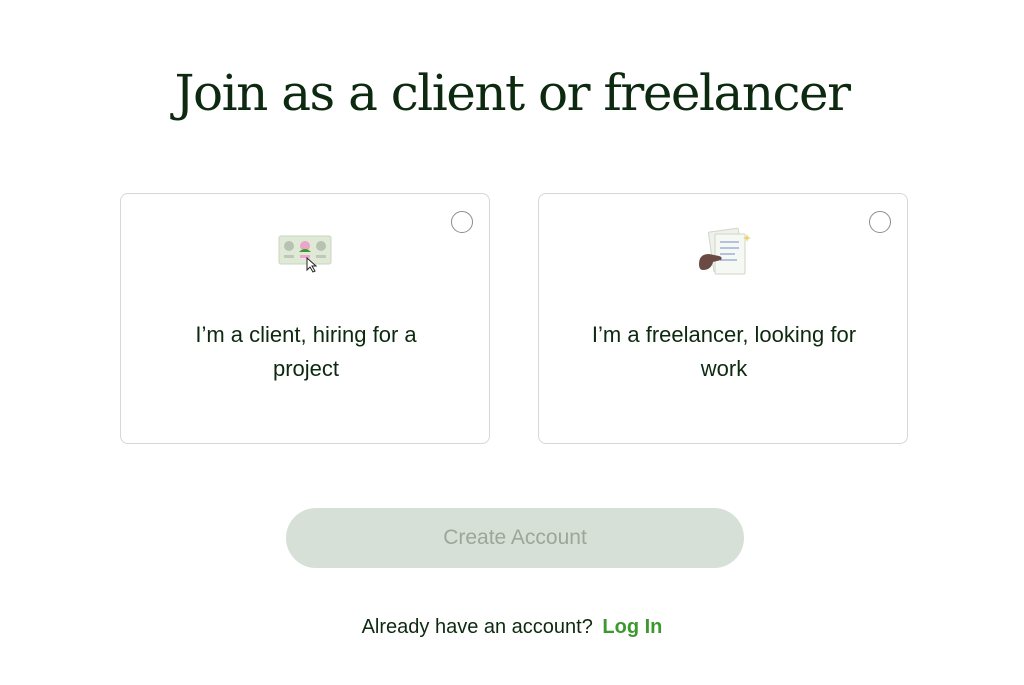 This screenshot has height=685, width=1024. What do you see at coordinates (632, 627) in the screenshot?
I see `login-link: Log In` at bounding box center [632, 627].